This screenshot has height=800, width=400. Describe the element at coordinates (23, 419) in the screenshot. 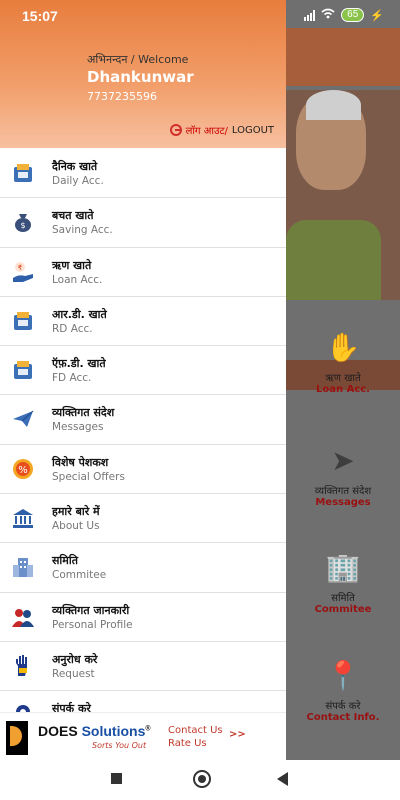

I see `paper-plane-icon` at that location.